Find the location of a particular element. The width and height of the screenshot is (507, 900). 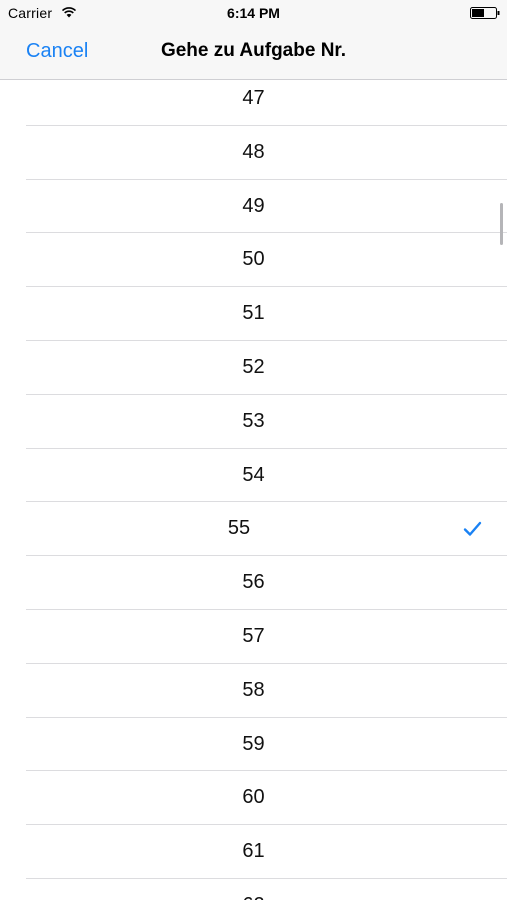

list-item: 54 is located at coordinates (253, 476).